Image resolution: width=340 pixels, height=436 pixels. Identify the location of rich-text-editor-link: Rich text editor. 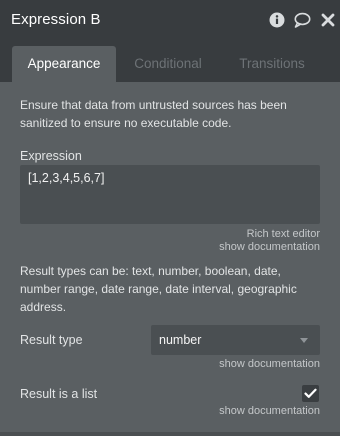
(283, 234).